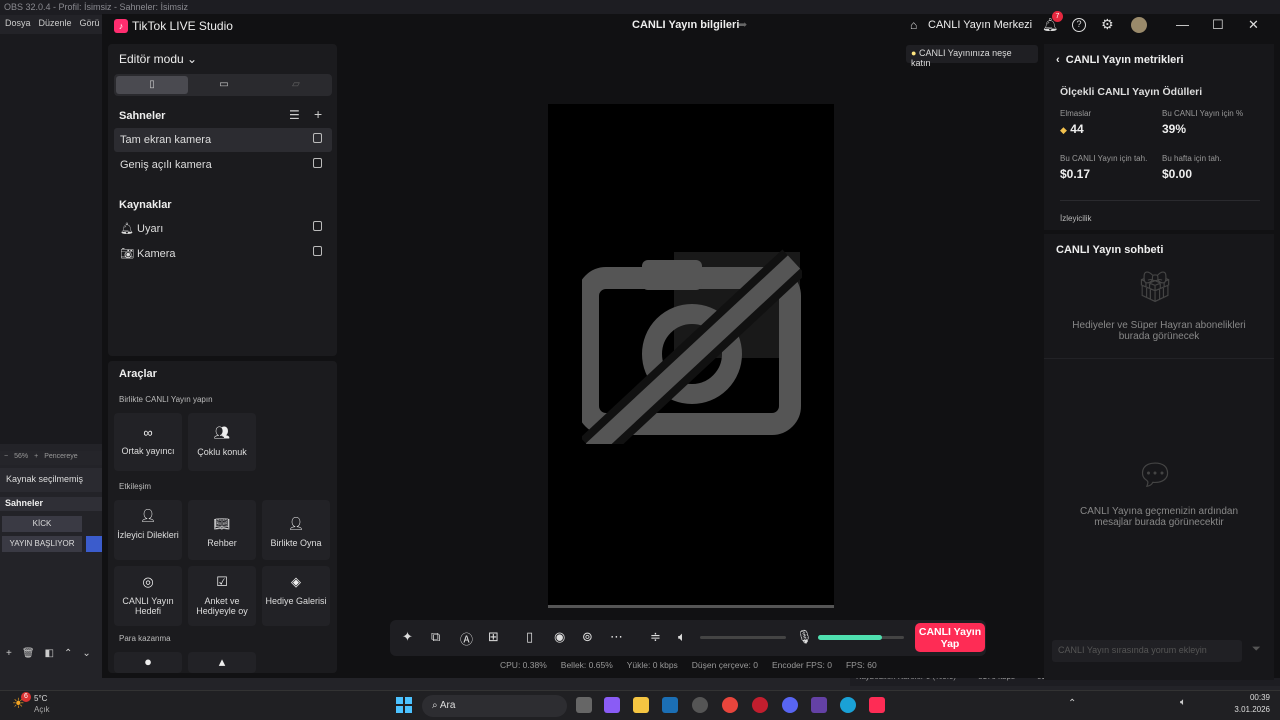 The image size is (1280, 720). I want to click on scene-item: Geniş açılı kamera, so click(223, 165).